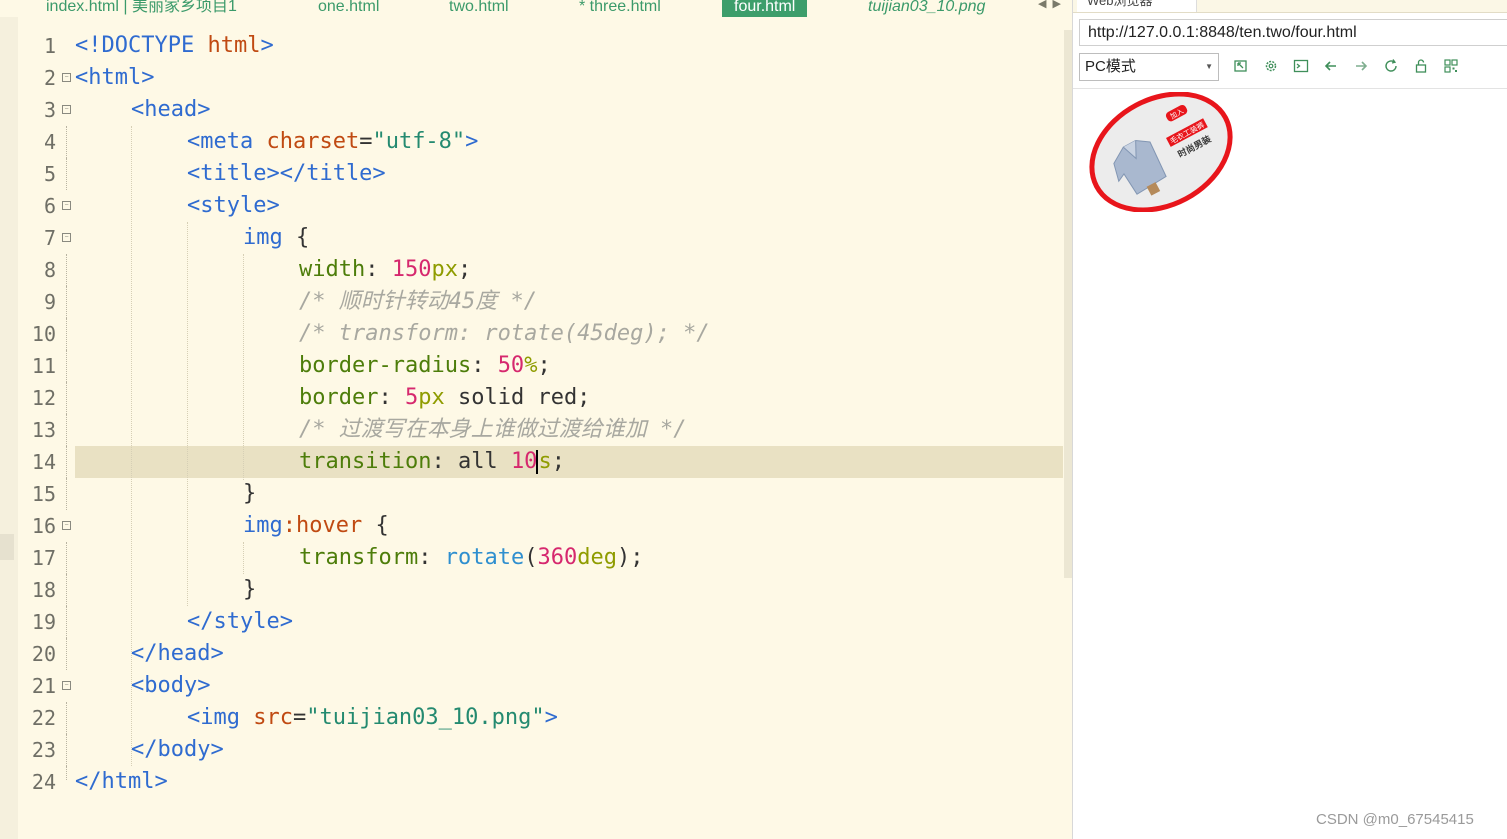 The image size is (1507, 839). I want to click on browser-tab: Web浏览器, so click(1137, 6).